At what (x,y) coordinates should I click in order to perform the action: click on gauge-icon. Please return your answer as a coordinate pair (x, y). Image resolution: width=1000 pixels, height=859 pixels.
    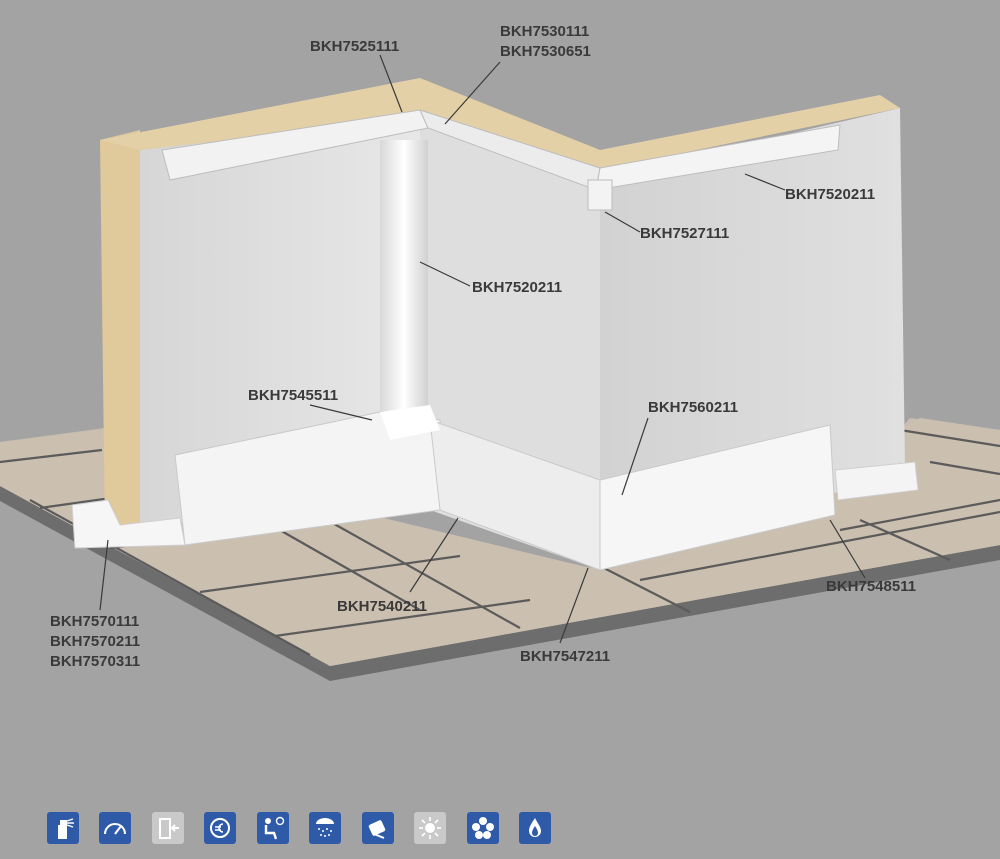
    Looking at the image, I should click on (115, 828).